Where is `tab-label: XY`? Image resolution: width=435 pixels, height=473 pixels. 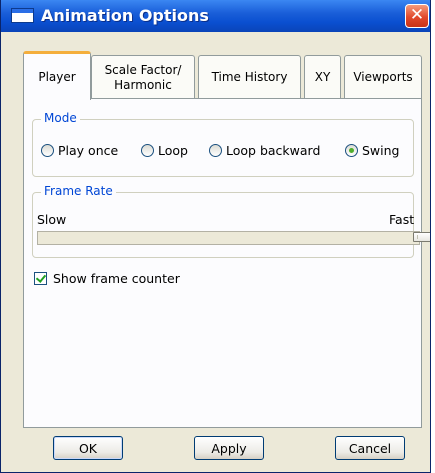 tab-label: XY is located at coordinates (322, 77).